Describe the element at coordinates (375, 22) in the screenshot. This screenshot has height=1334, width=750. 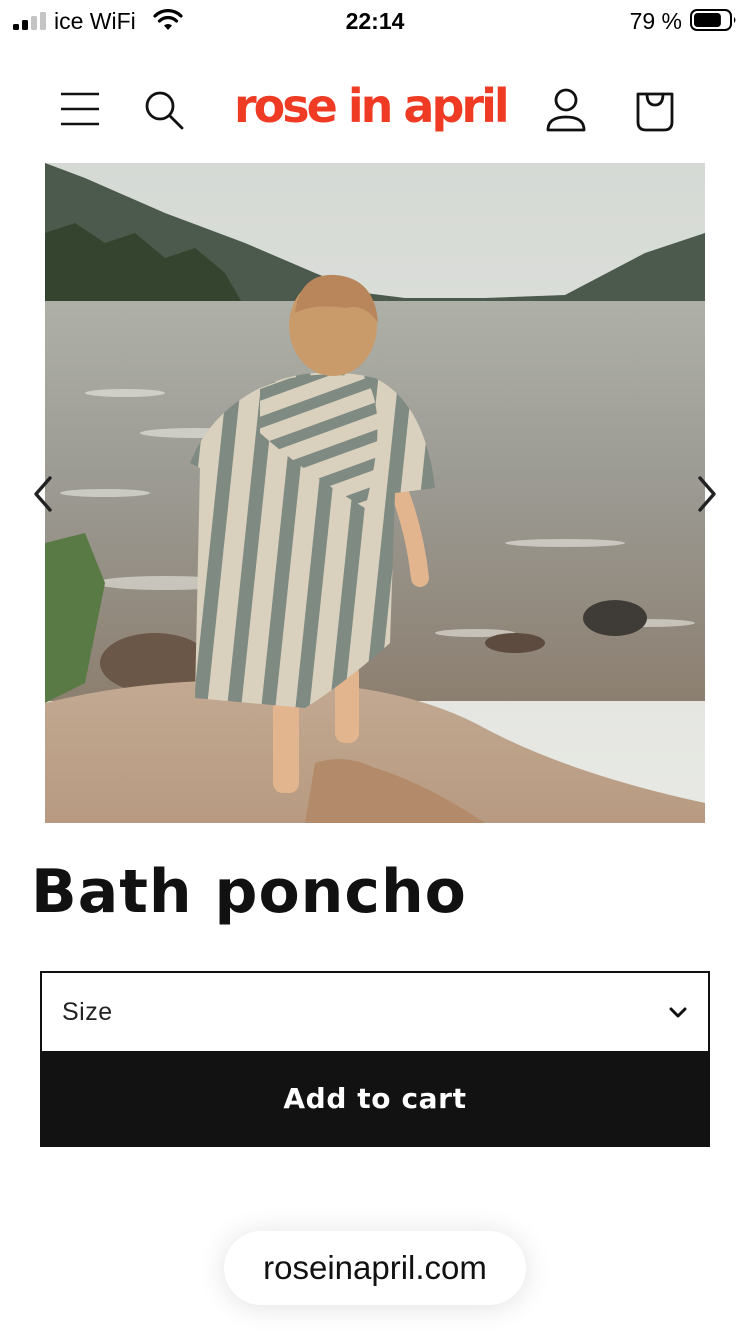
I see `status-bar: ice WiFi 22:14 79 %` at that location.